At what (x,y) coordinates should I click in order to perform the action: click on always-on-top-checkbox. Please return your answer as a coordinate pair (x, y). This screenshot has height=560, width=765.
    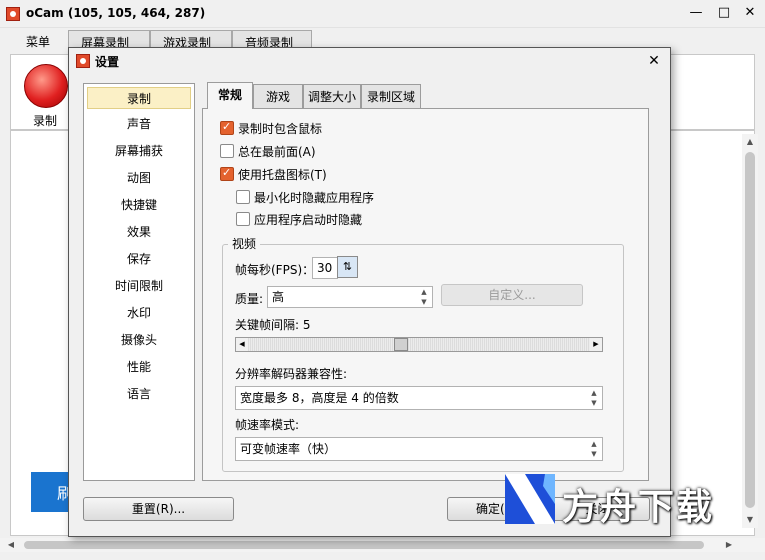
    Looking at the image, I should click on (227, 151).